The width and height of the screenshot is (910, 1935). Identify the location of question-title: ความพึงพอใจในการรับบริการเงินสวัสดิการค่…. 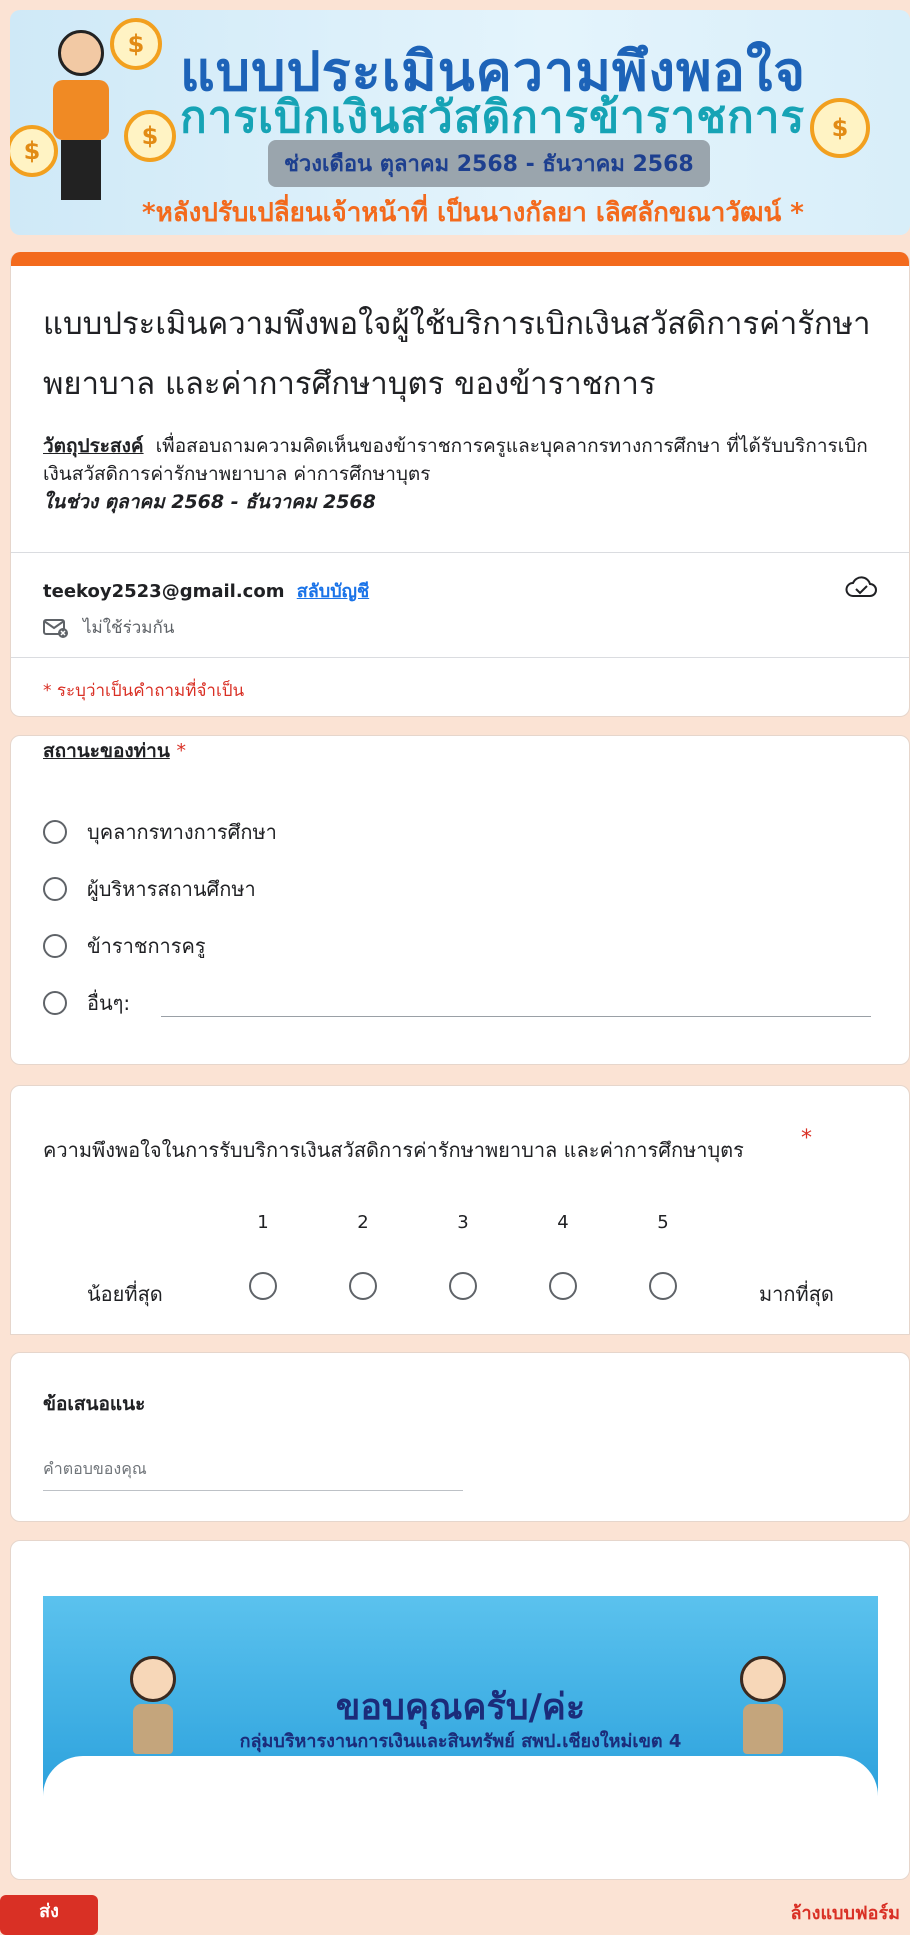
(393, 1150).